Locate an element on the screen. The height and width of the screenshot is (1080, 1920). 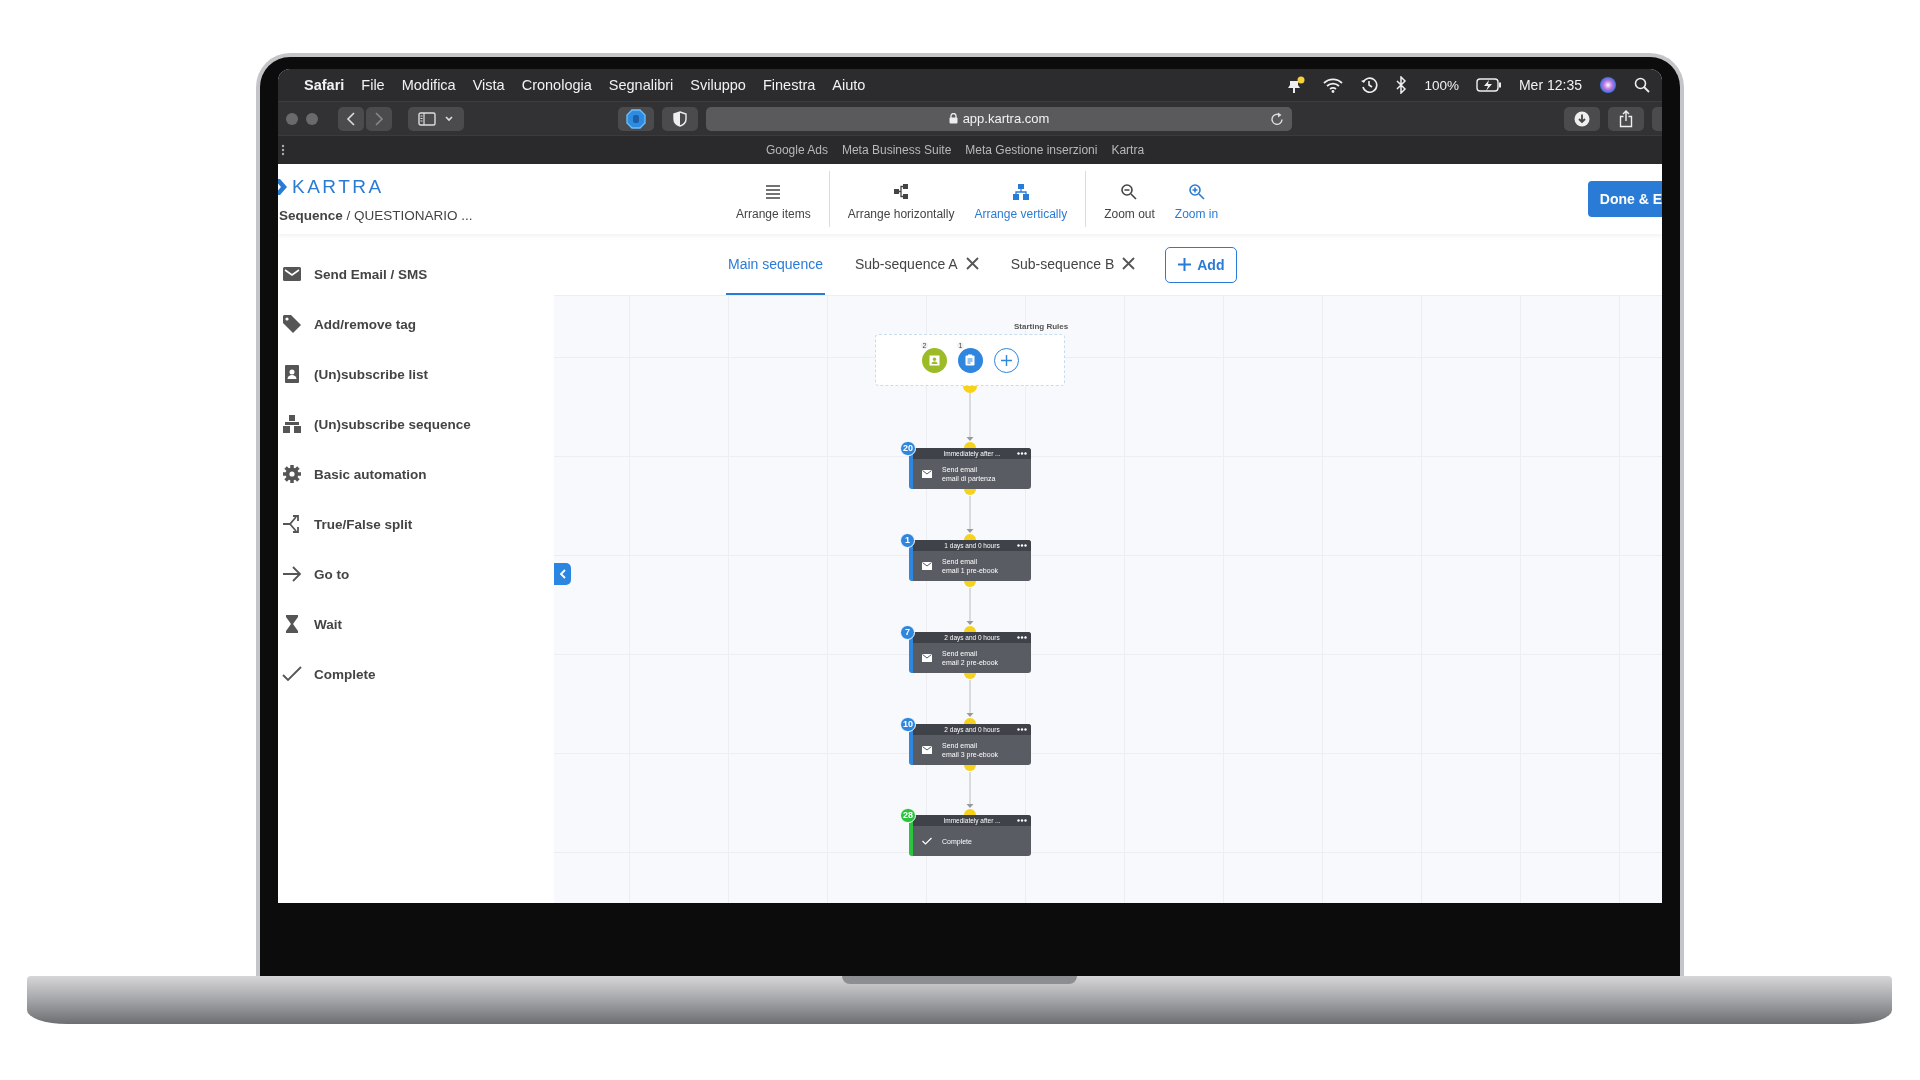
search-icon is located at coordinates (1642, 85).